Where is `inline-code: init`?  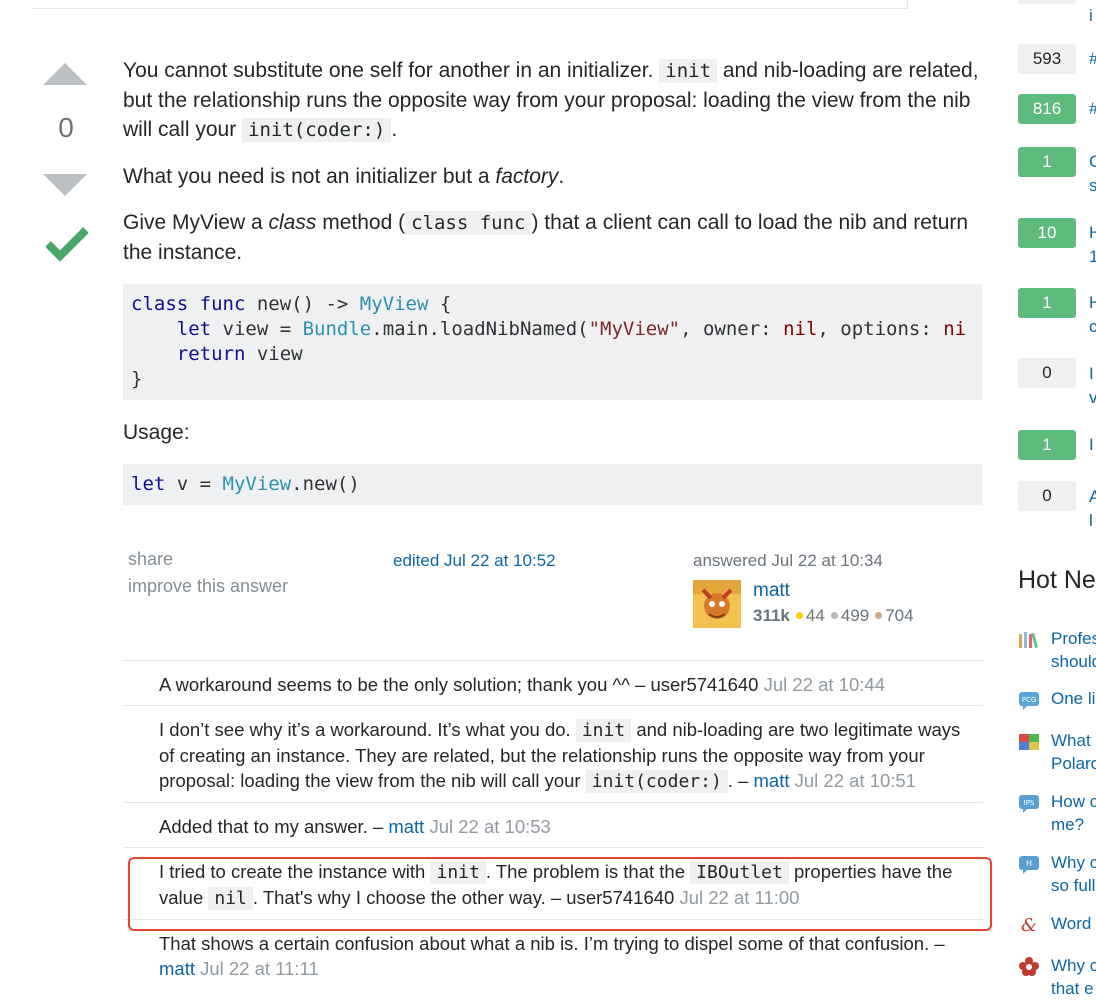 inline-code: init is located at coordinates (603, 730).